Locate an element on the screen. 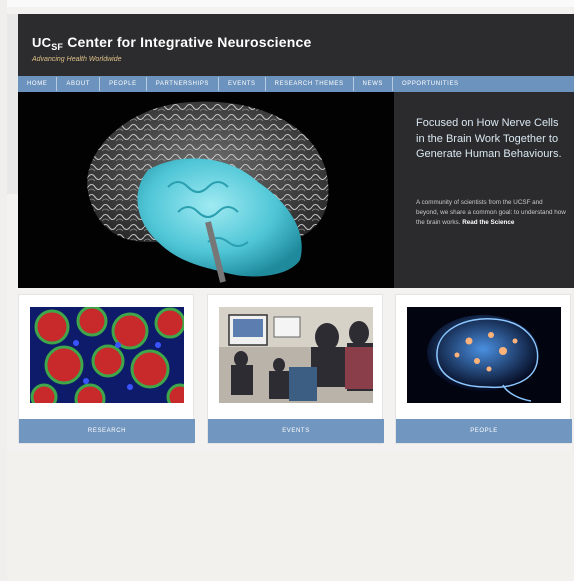 Image resolution: width=574 pixels, height=581 pixels. card-research: RESEARCH is located at coordinates (106, 369).